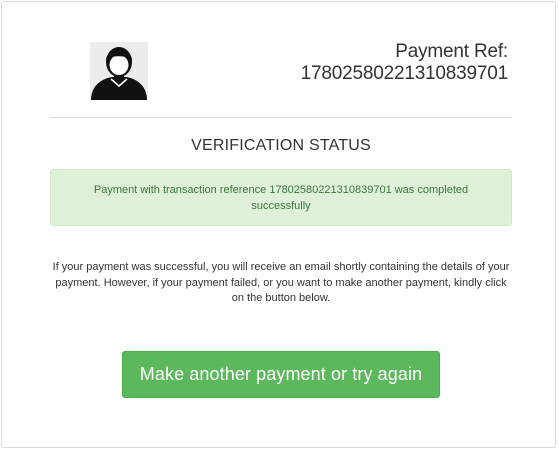 Image resolution: width=559 pixels, height=451 pixels. What do you see at coordinates (451, 51) in the screenshot?
I see `payment-ref-label: Payment Ref:` at bounding box center [451, 51].